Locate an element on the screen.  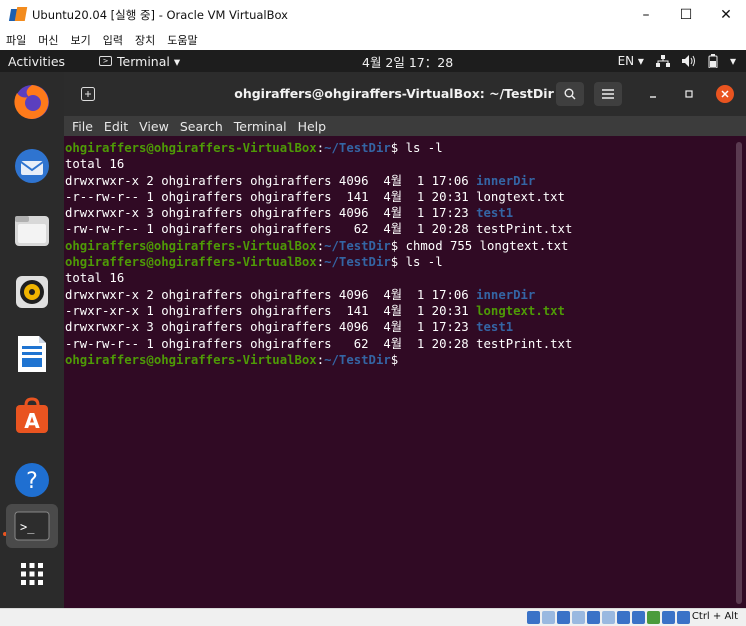
show-applications-icon is located at coordinates (32, 574).